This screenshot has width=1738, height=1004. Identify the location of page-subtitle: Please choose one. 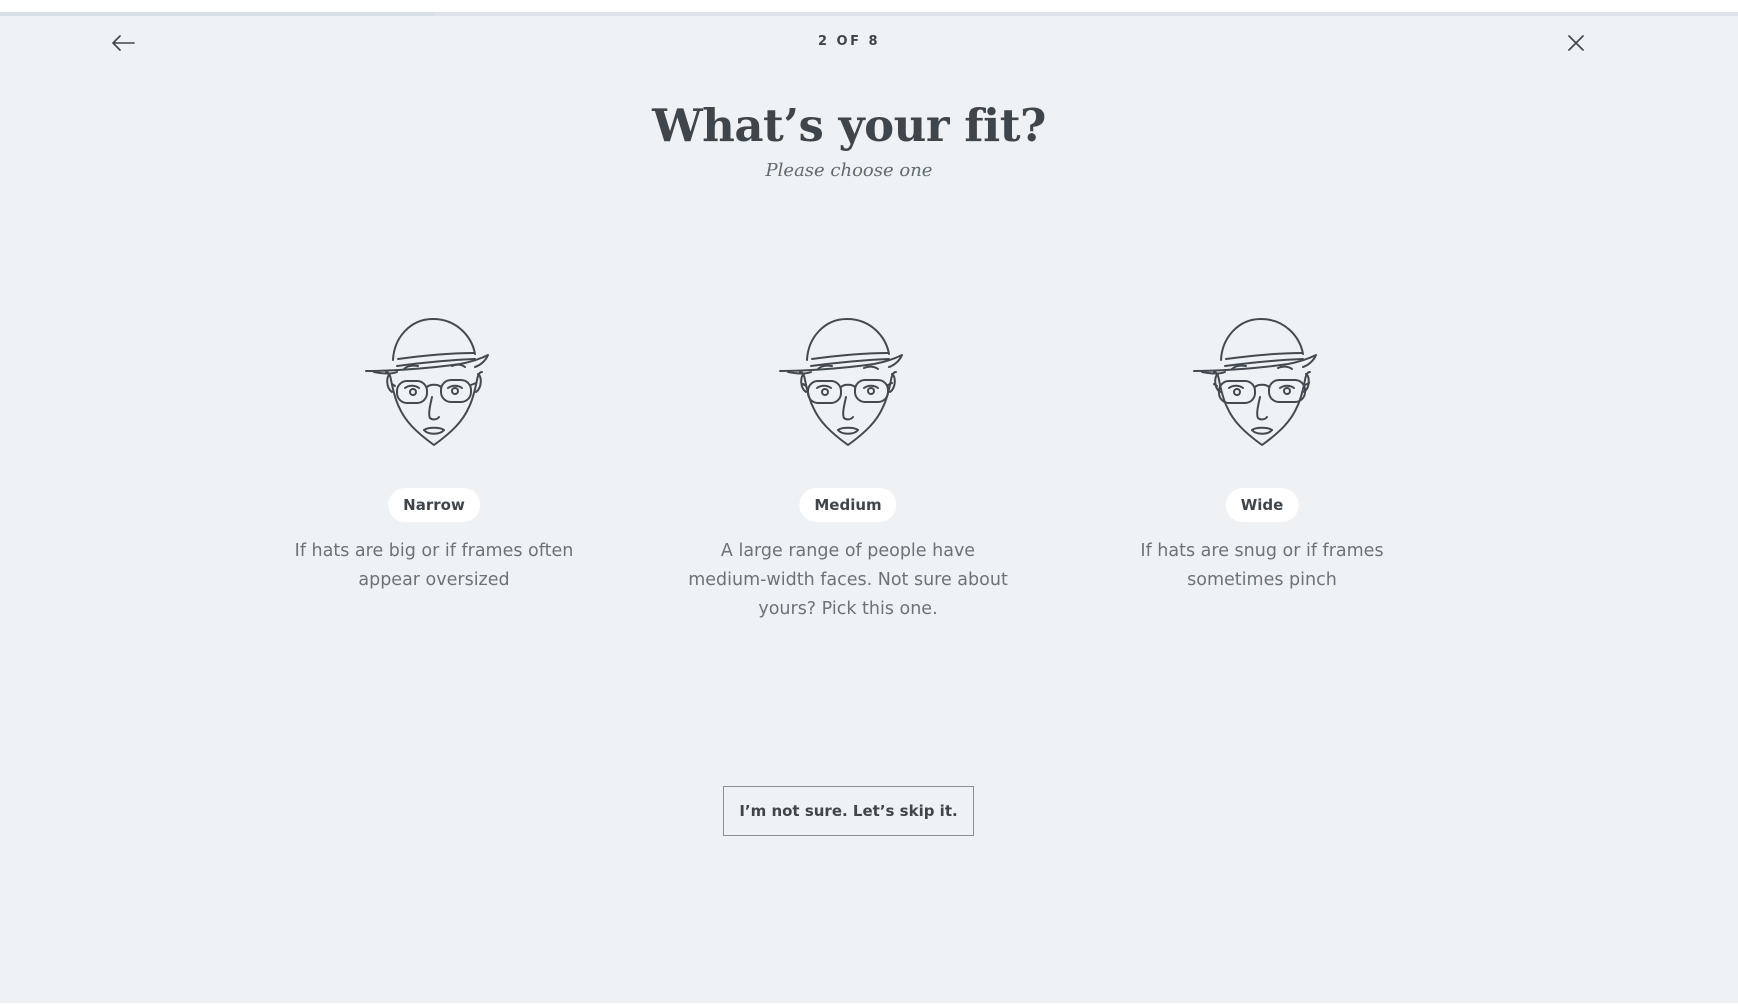
(849, 170).